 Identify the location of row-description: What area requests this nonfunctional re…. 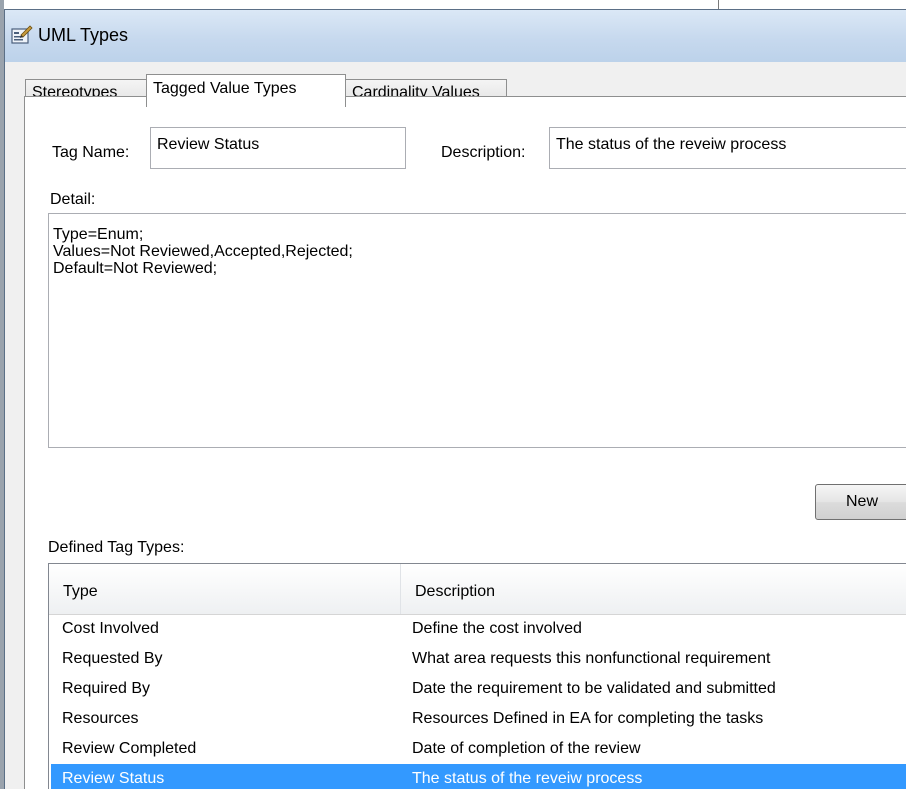
(591, 658).